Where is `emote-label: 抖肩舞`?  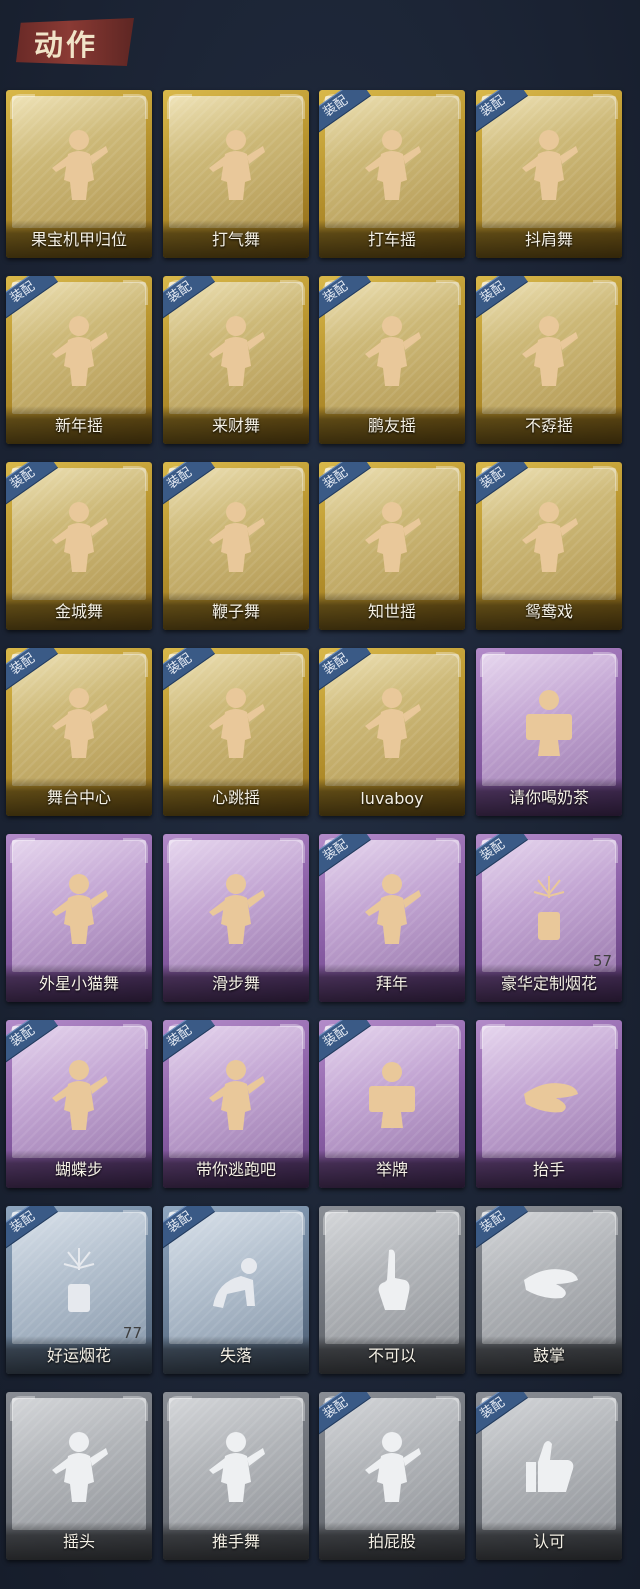
emote-label: 抖肩舞 is located at coordinates (548, 239).